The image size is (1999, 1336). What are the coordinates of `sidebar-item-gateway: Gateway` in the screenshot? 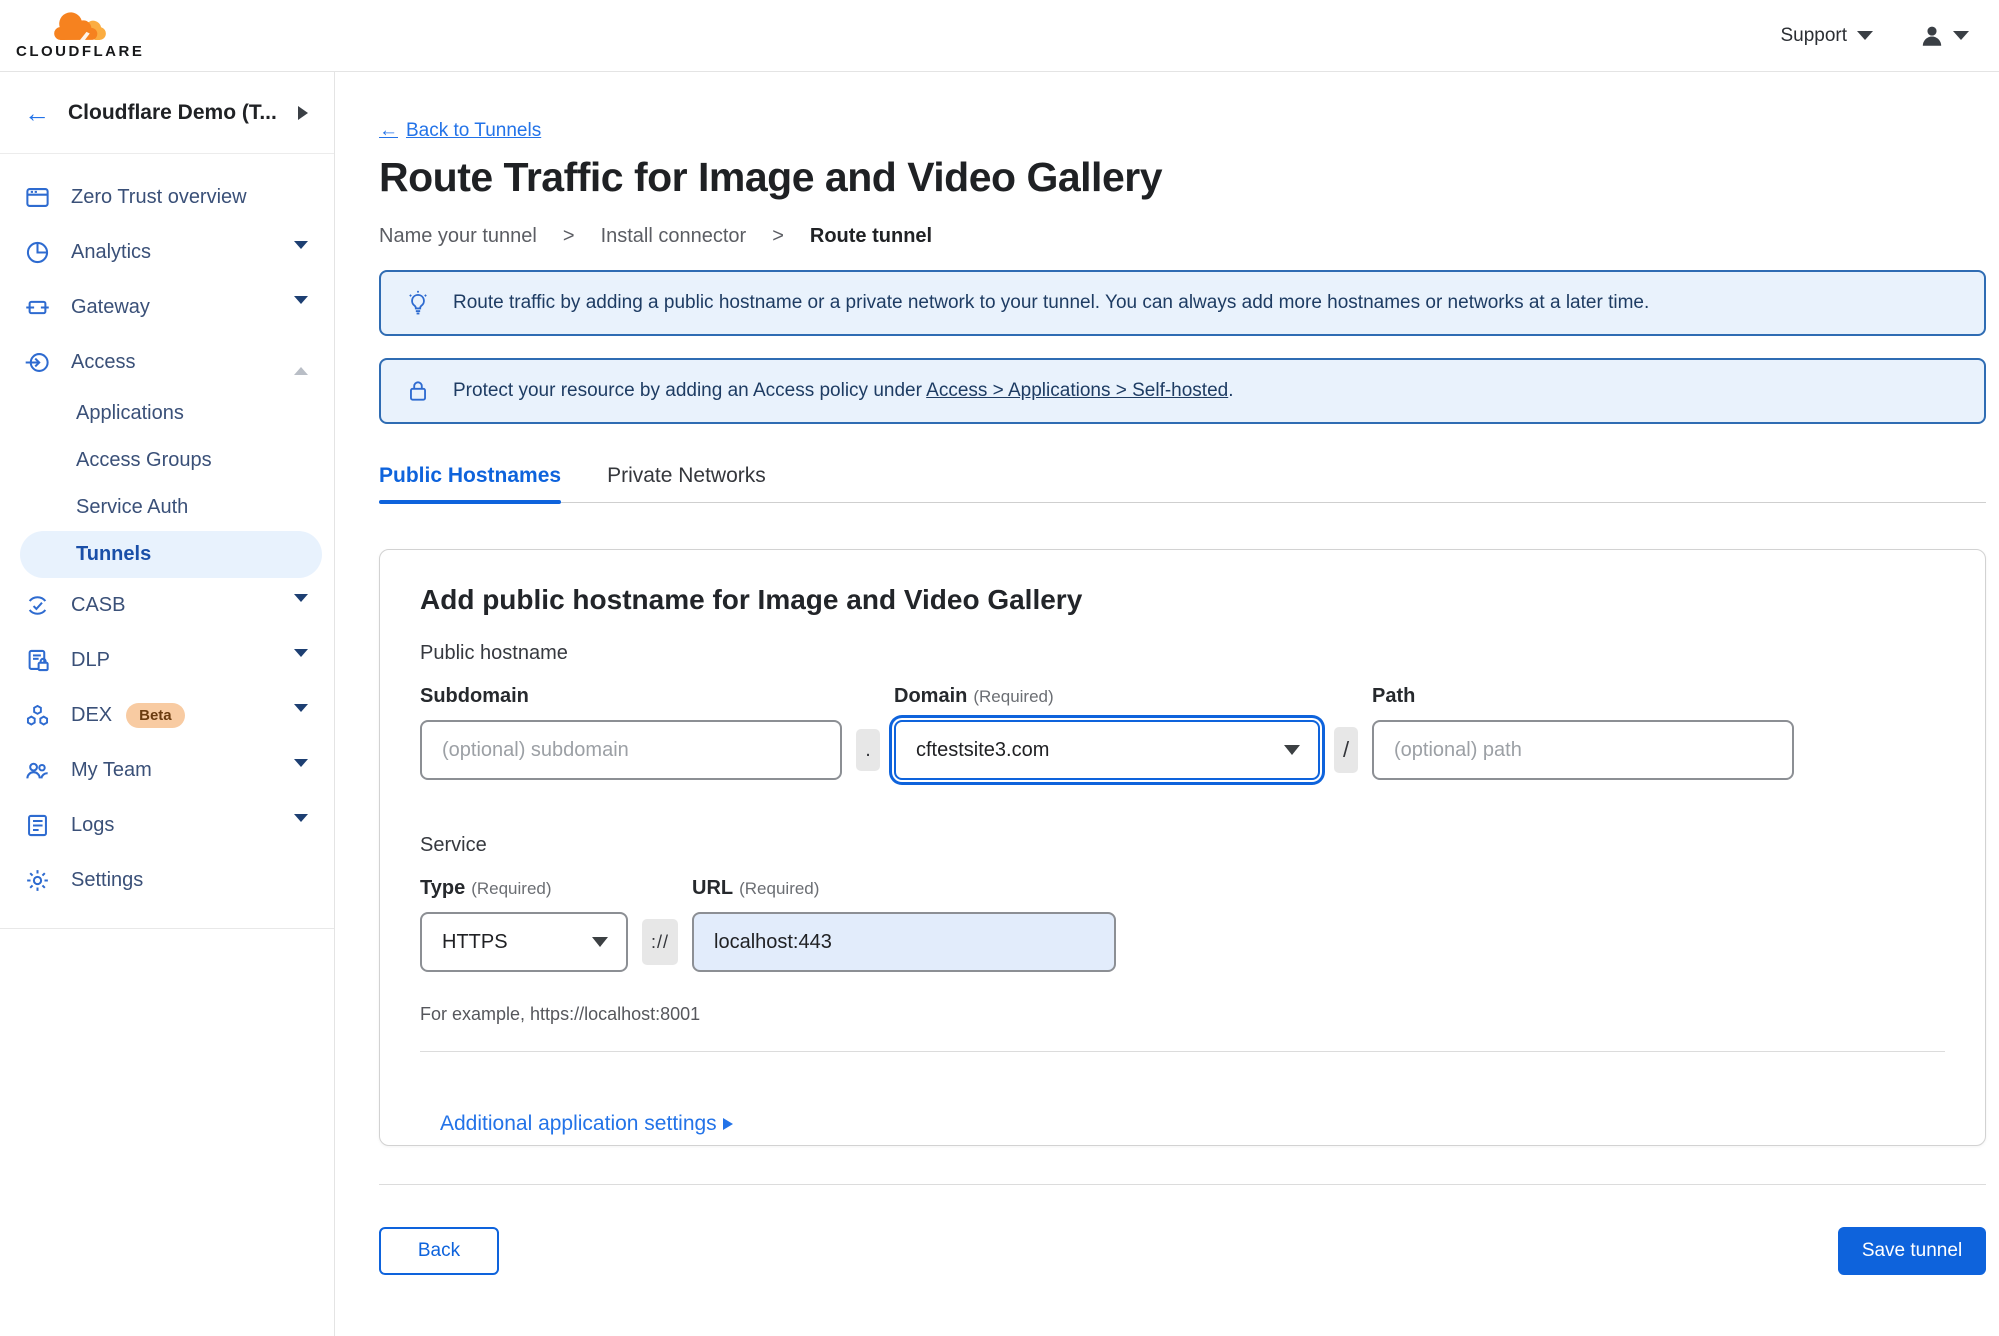 It's located at (167, 307).